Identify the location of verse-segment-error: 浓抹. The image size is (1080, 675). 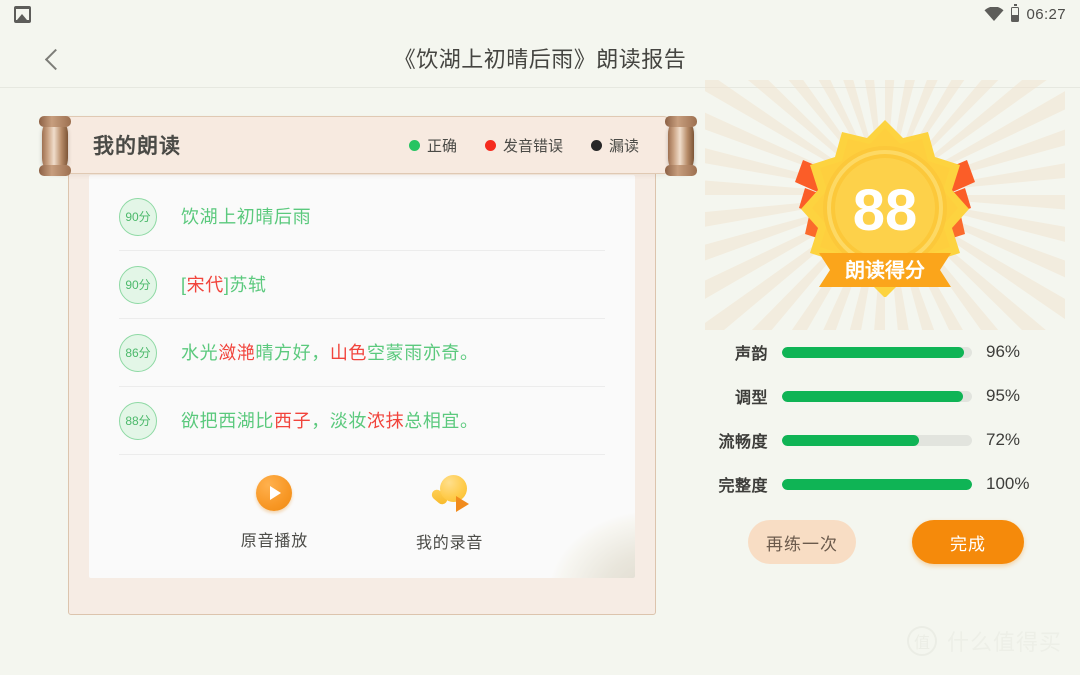
(386, 420).